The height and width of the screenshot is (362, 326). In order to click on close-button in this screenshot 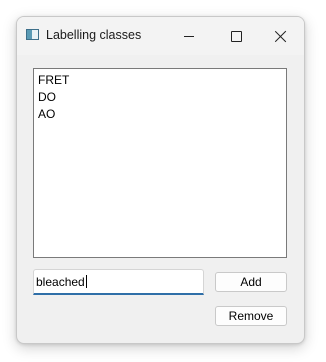, I will do `click(281, 36)`.